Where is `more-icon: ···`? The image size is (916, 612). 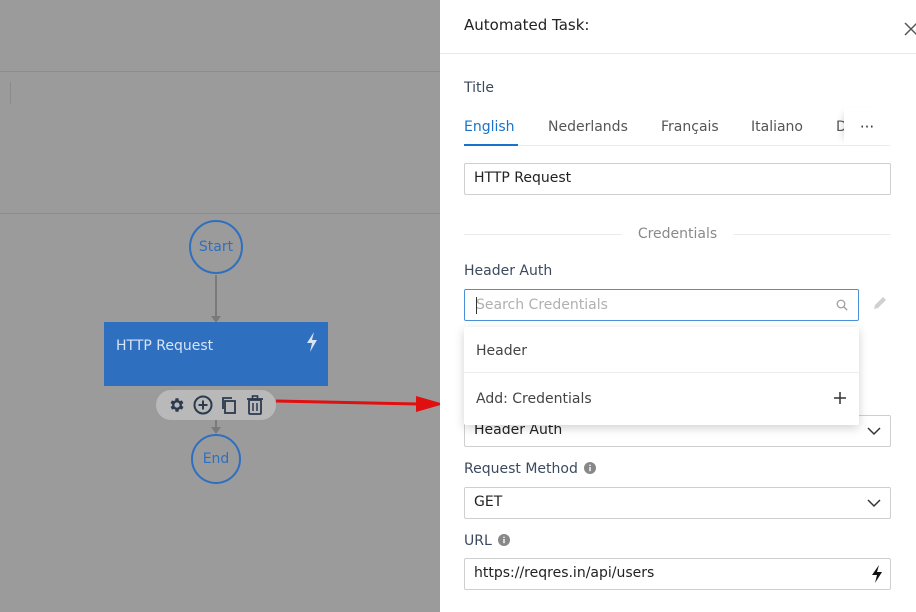 more-icon: ··· is located at coordinates (867, 126).